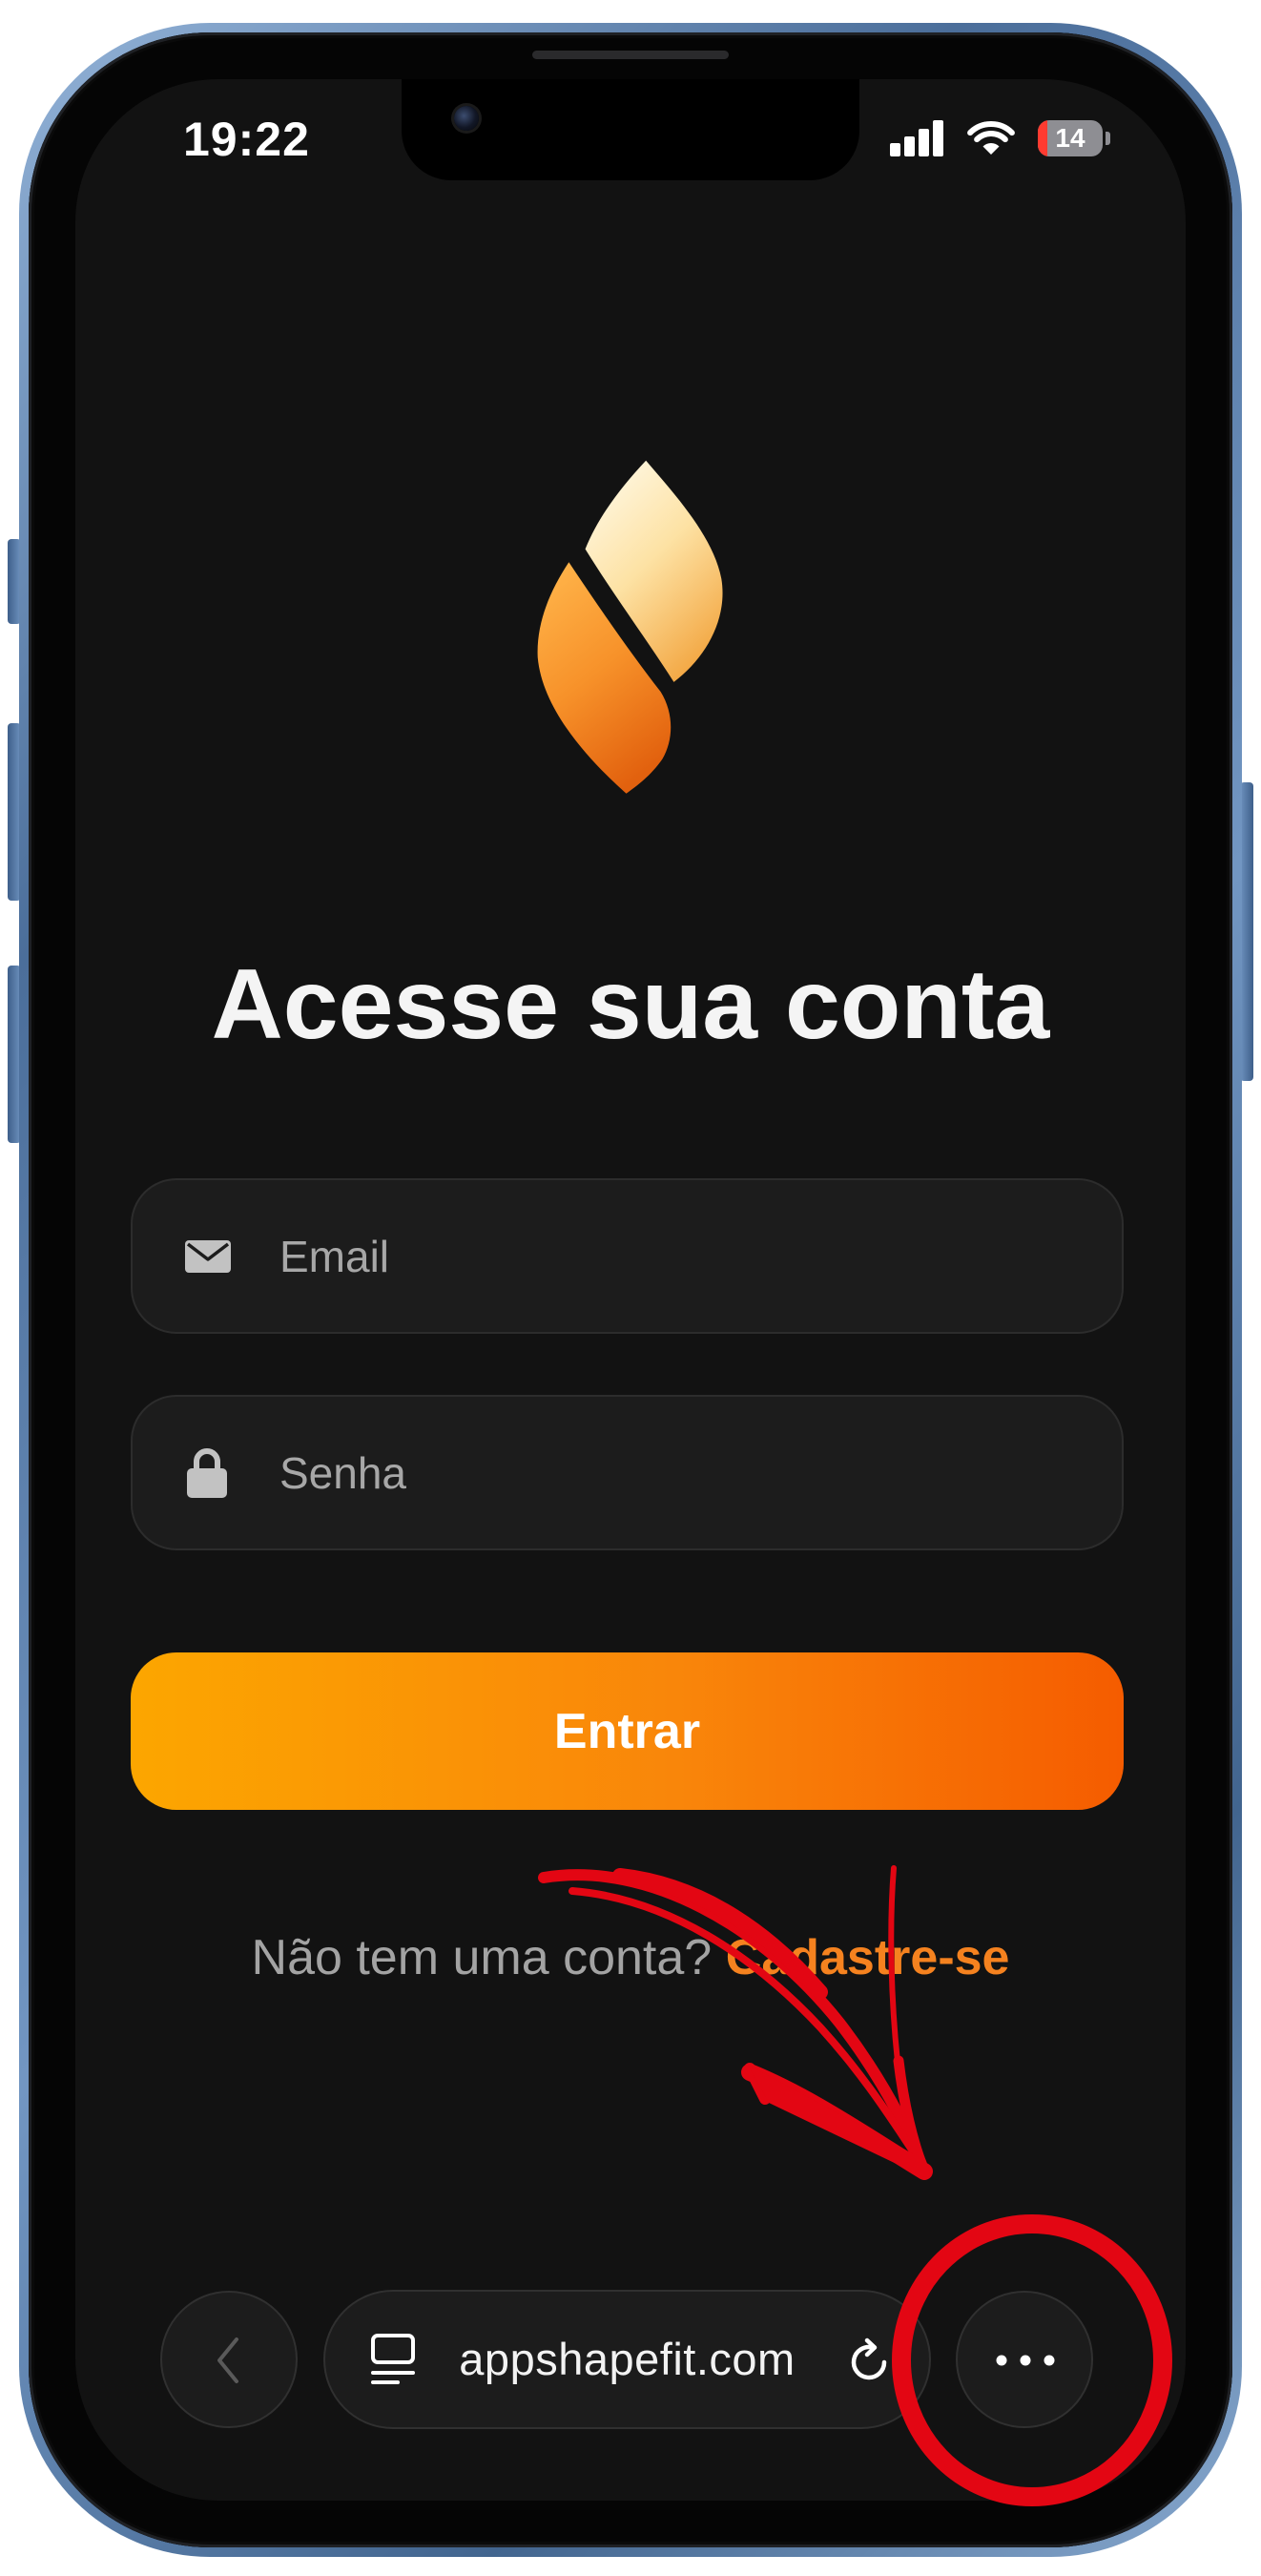  I want to click on cellular-signal-icon, so click(916, 138).